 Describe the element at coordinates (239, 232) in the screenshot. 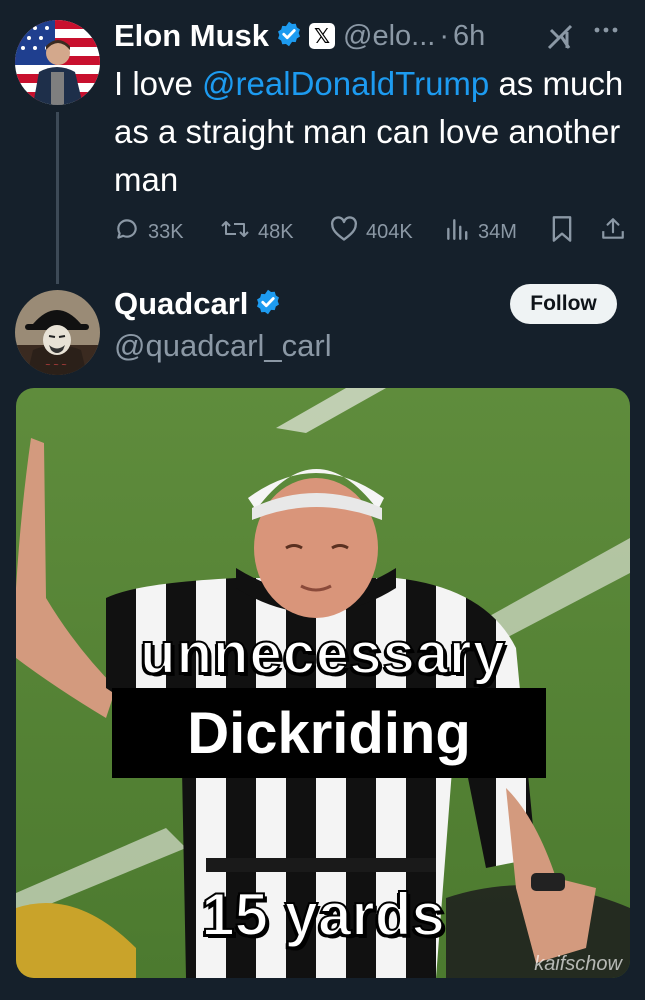

I see `repost-icon` at that location.